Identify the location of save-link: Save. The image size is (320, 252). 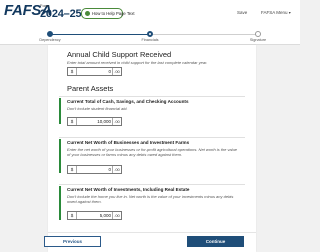
(242, 12).